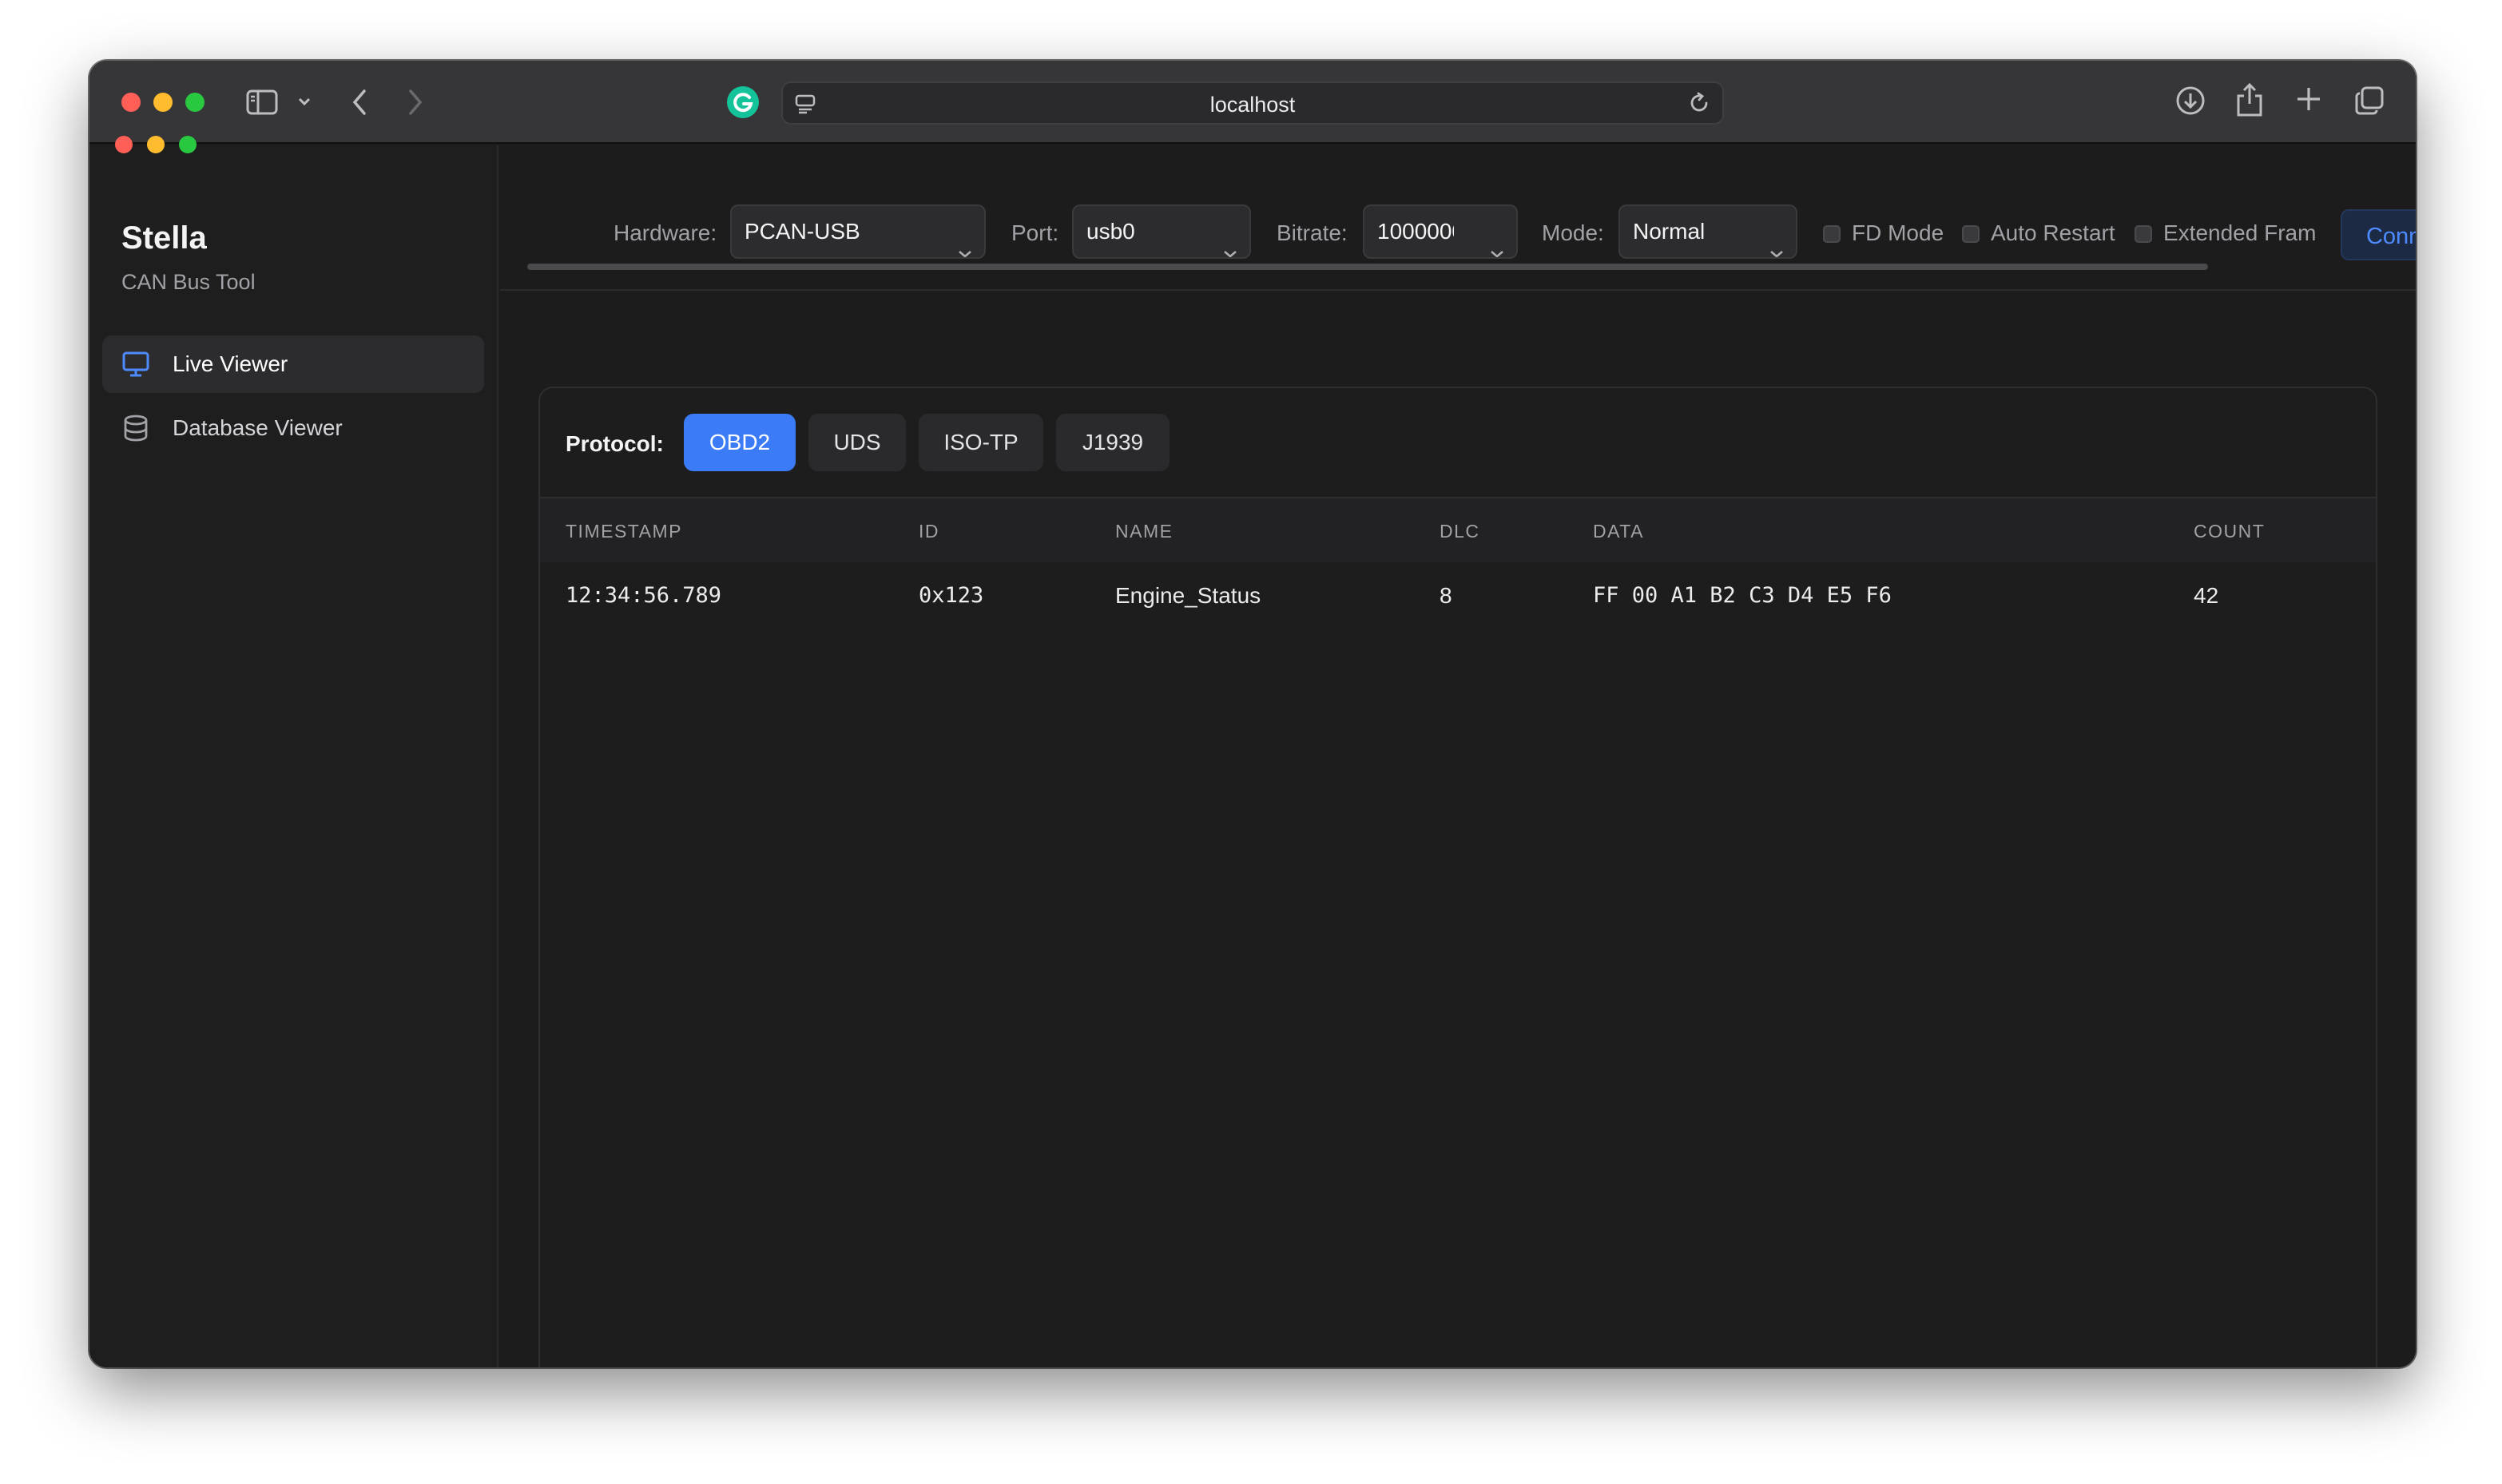 The image size is (2502, 1484). What do you see at coordinates (188, 282) in the screenshot?
I see `app-subtitle: CAN Bus Tool` at bounding box center [188, 282].